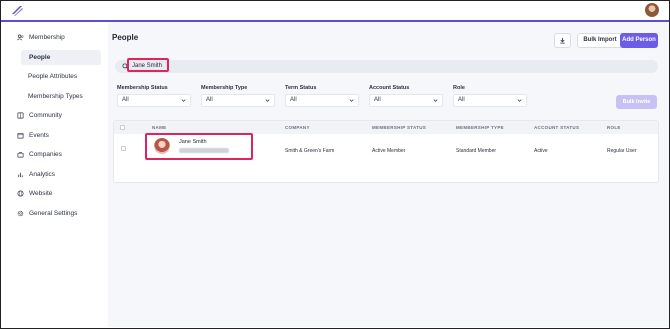  I want to click on page-title: People, so click(125, 37).